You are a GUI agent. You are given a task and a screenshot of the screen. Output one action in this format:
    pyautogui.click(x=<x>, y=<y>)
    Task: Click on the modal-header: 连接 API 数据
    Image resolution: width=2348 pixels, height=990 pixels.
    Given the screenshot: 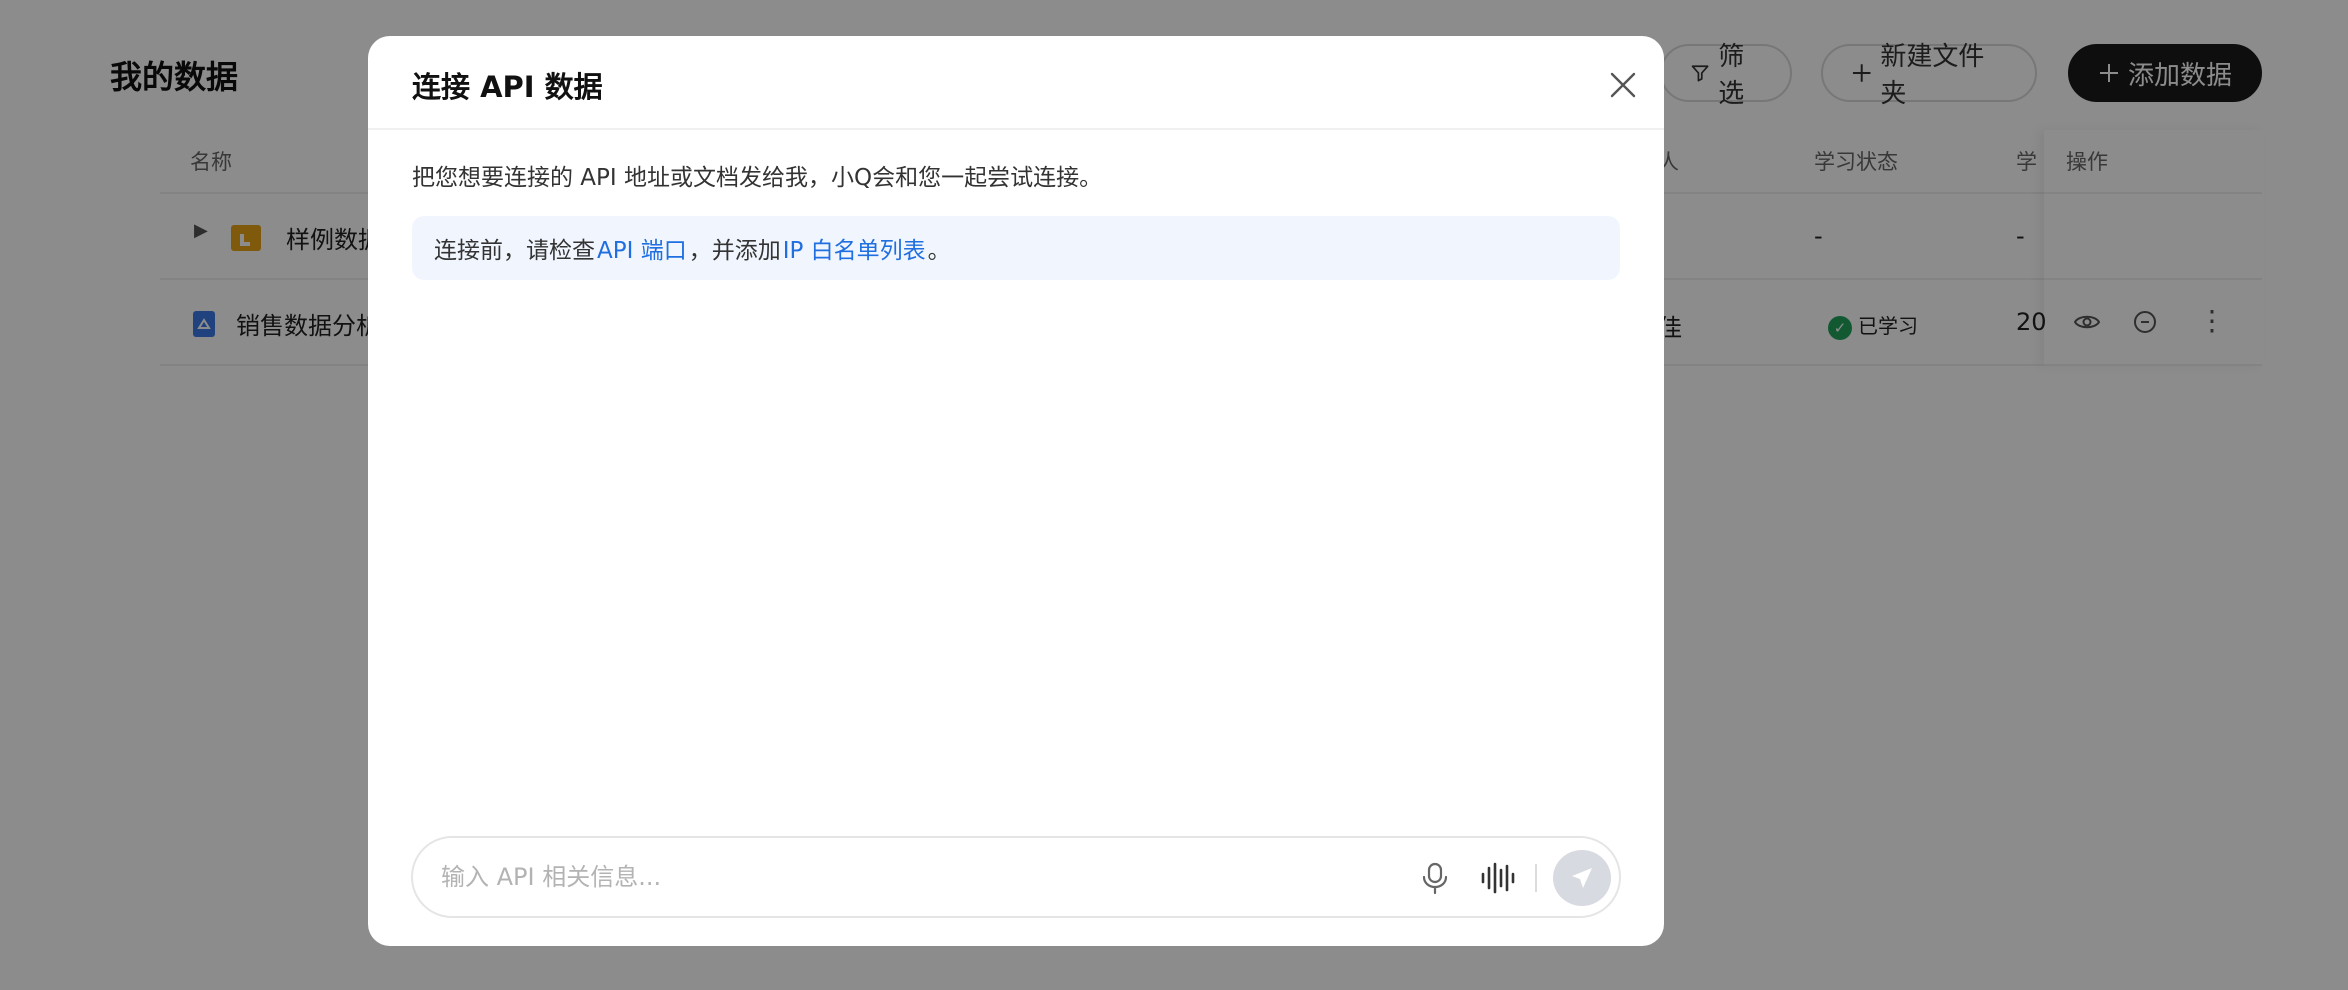 What is the action you would take?
    pyautogui.click(x=1016, y=83)
    